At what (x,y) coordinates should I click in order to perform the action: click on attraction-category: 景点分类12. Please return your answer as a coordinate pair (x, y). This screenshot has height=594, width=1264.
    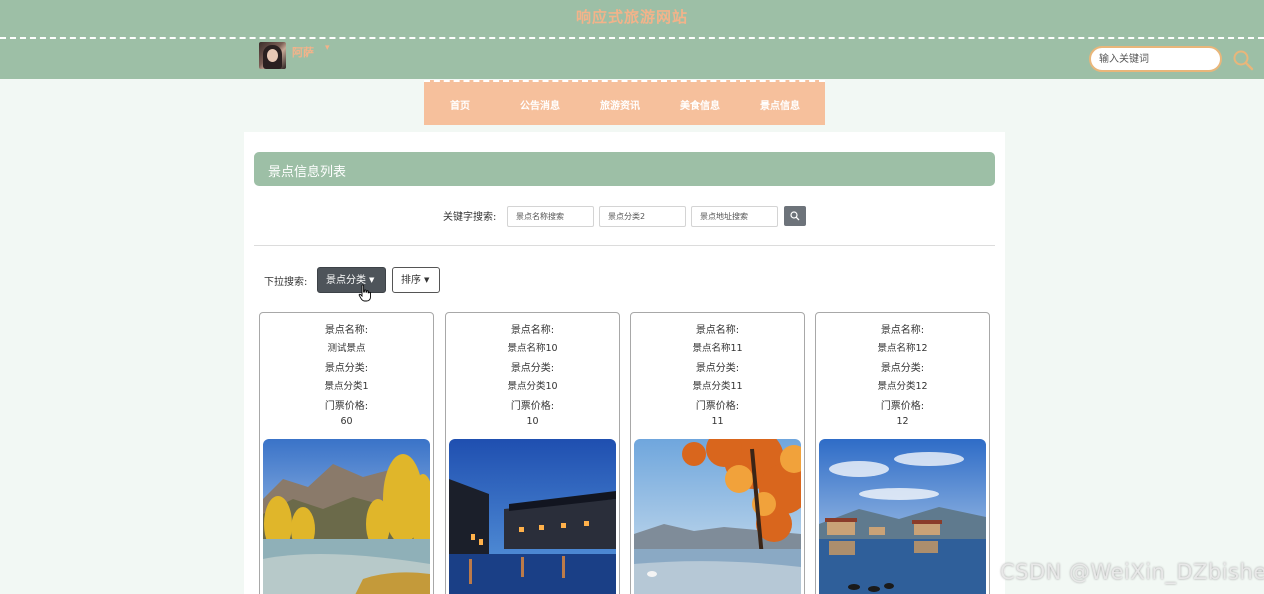
    Looking at the image, I should click on (902, 386).